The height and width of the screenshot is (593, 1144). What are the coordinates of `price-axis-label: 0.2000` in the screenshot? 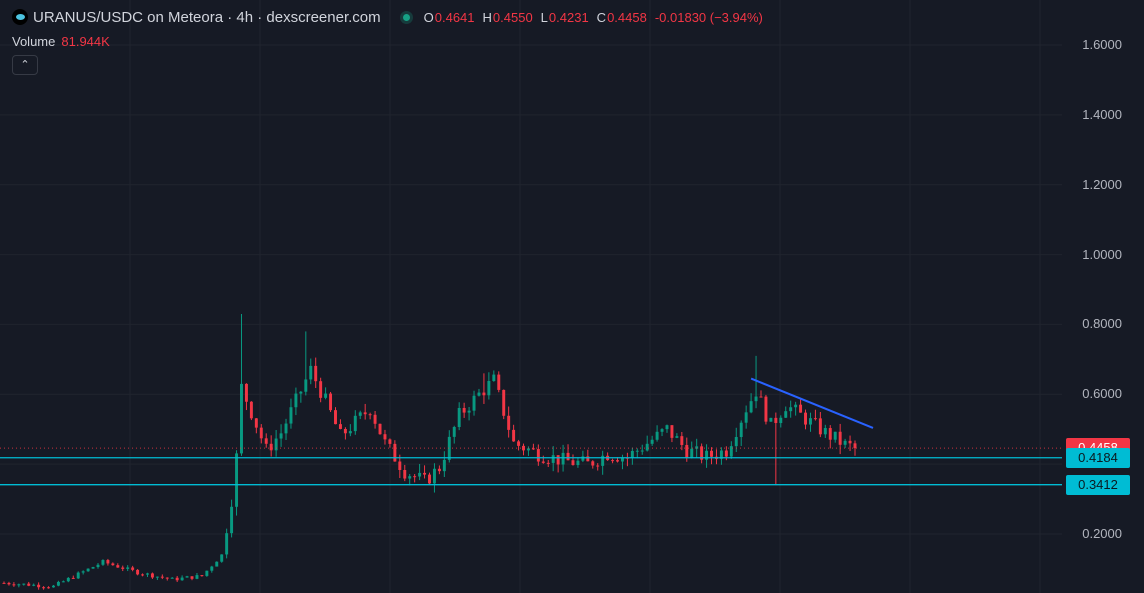 It's located at (1102, 533).